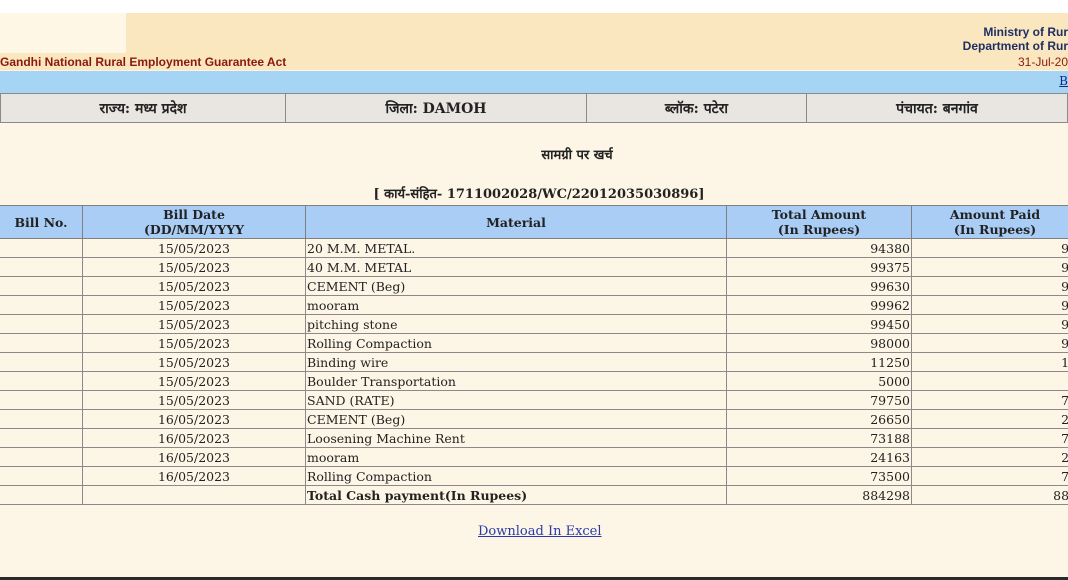 This screenshot has width=1068, height=580. I want to click on table-row: 15/05/202340 M.M. METAL9937599, so click(534, 267).